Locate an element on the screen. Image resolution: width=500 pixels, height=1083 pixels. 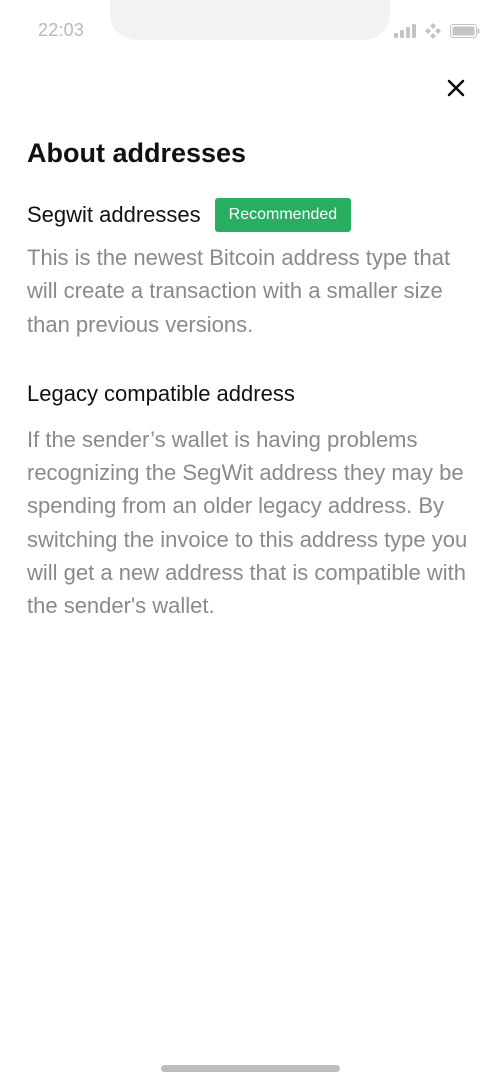
segwit-title: Segwit addresses is located at coordinates (114, 214).